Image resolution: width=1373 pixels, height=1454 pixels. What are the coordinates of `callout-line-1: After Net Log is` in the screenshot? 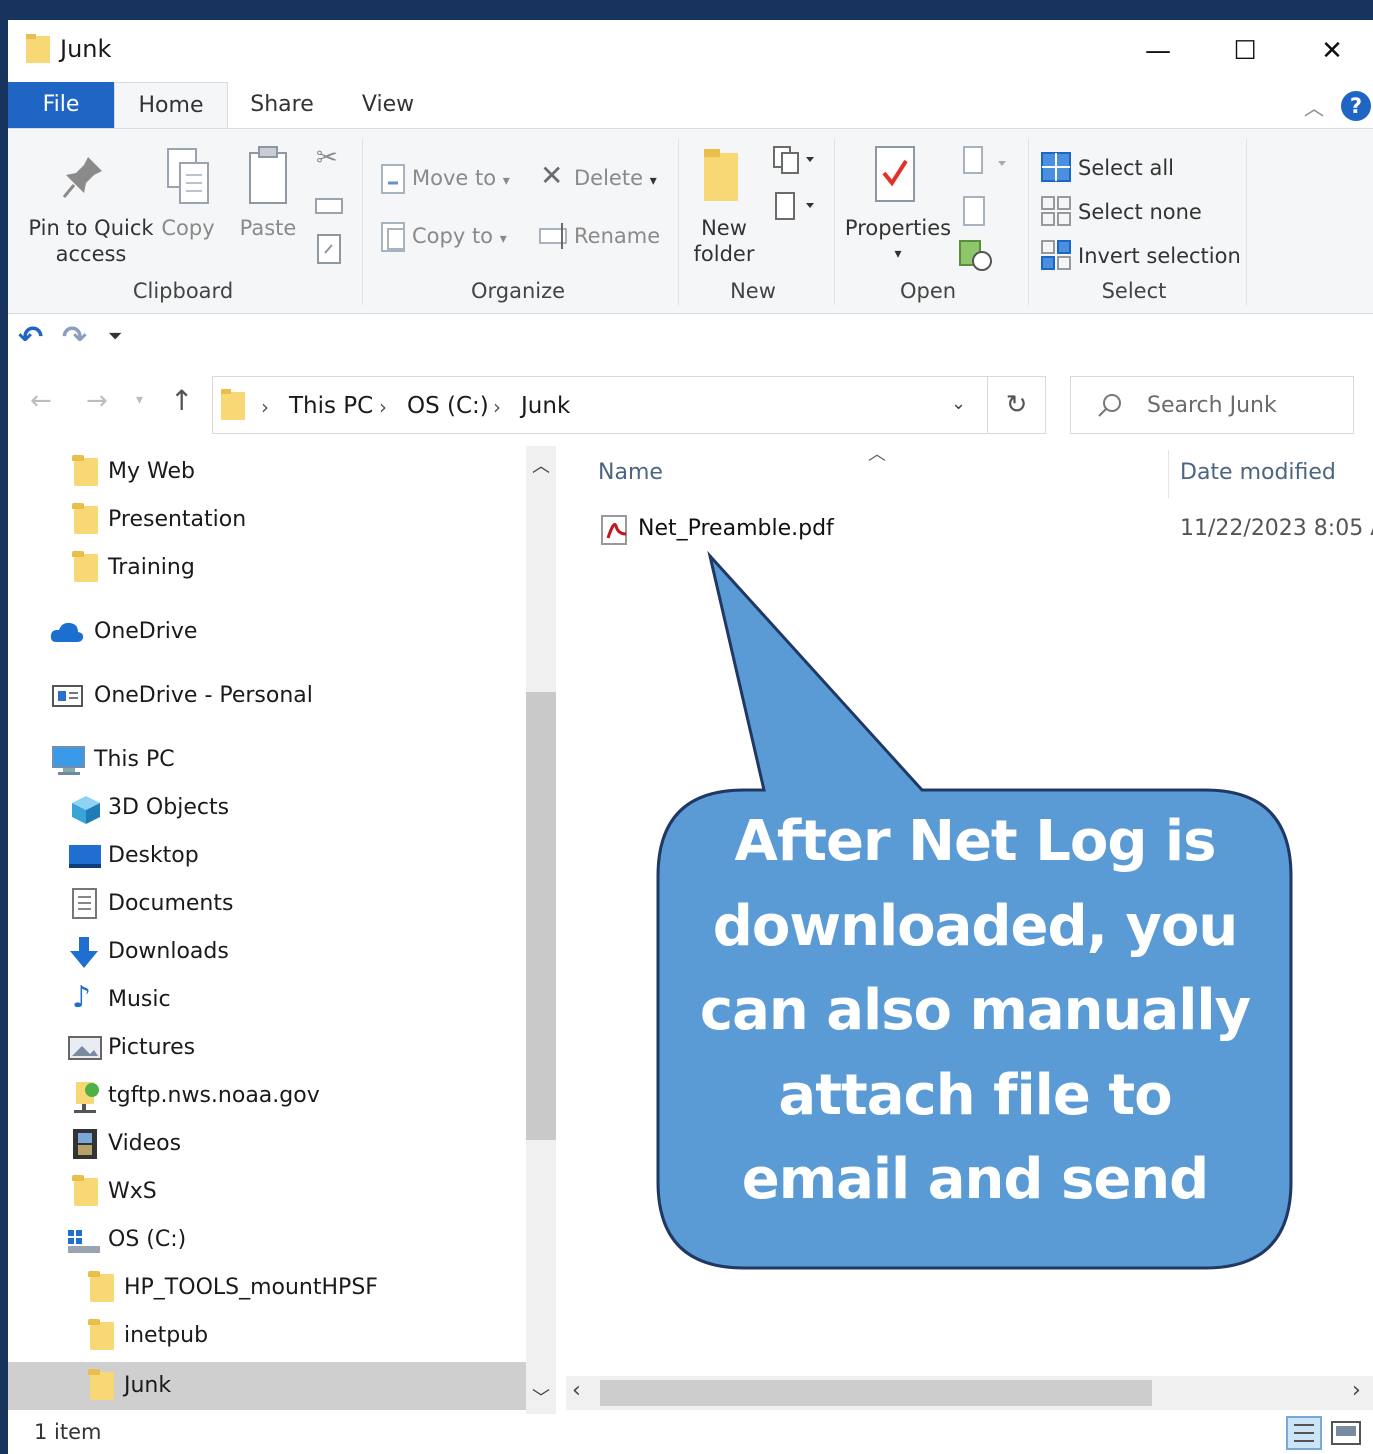 It's located at (975, 841).